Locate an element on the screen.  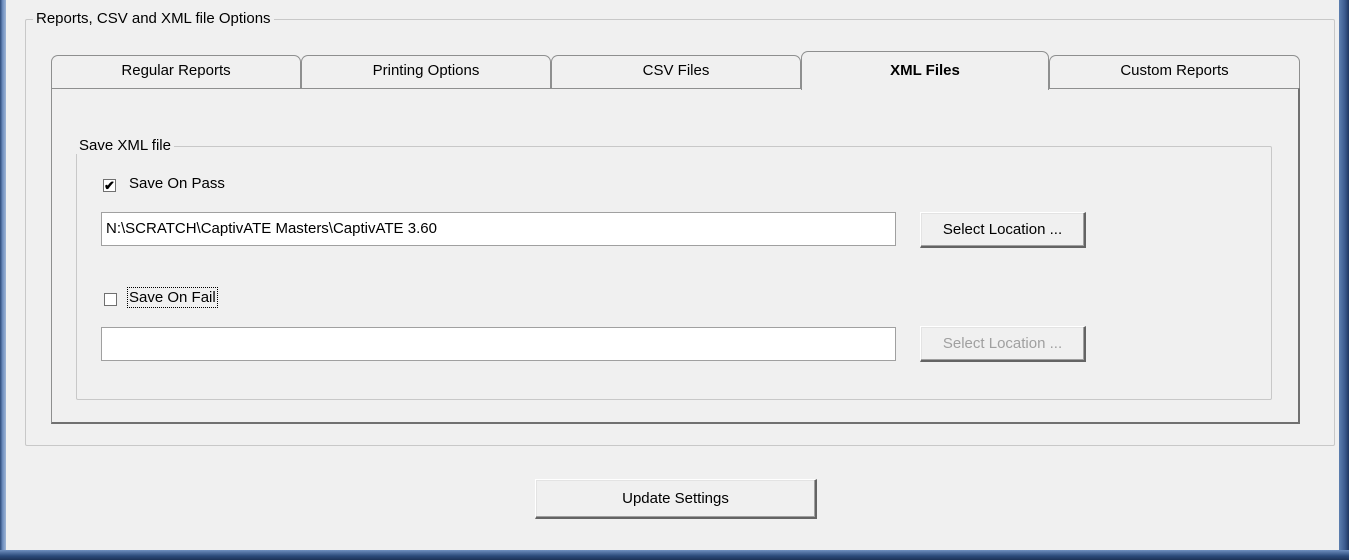
tab-xml-files: XML Files is located at coordinates (925, 70).